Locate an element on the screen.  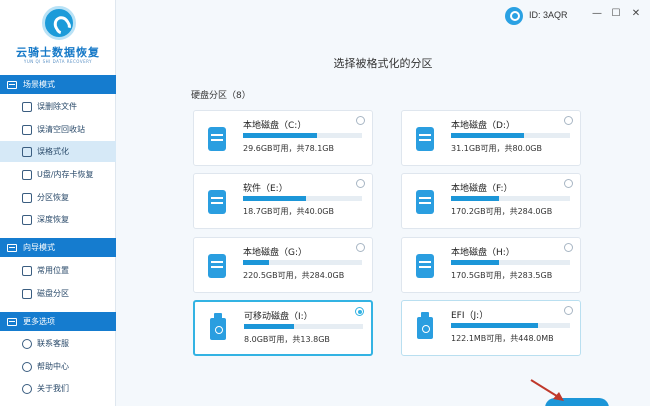
arrow-shaft is located at coordinates (545, 389).